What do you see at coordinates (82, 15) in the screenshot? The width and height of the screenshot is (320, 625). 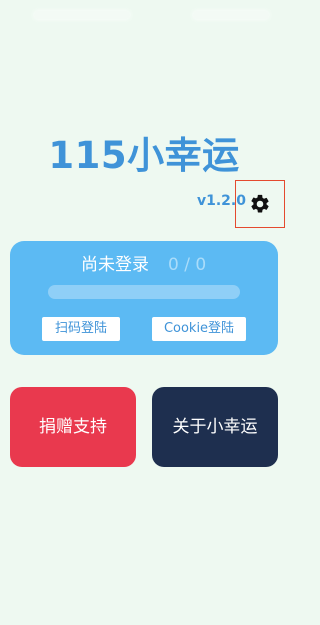 I see `status-bar-left-blur` at bounding box center [82, 15].